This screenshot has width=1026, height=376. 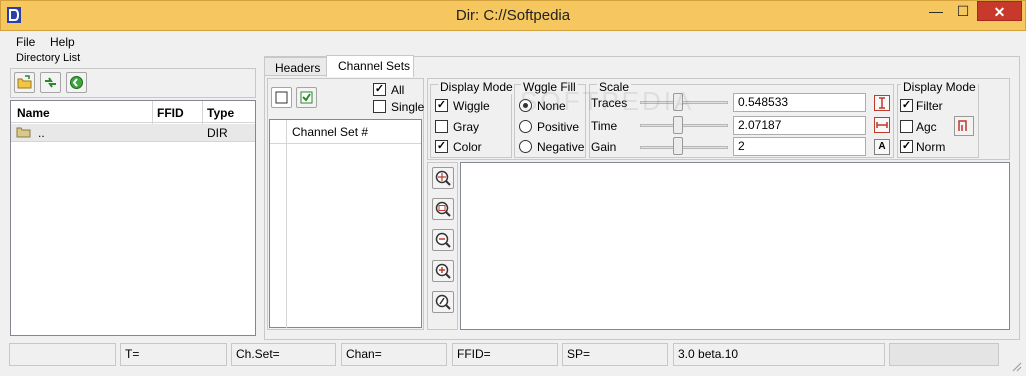 What do you see at coordinates (467, 147) in the screenshot?
I see `color-label: Color` at bounding box center [467, 147].